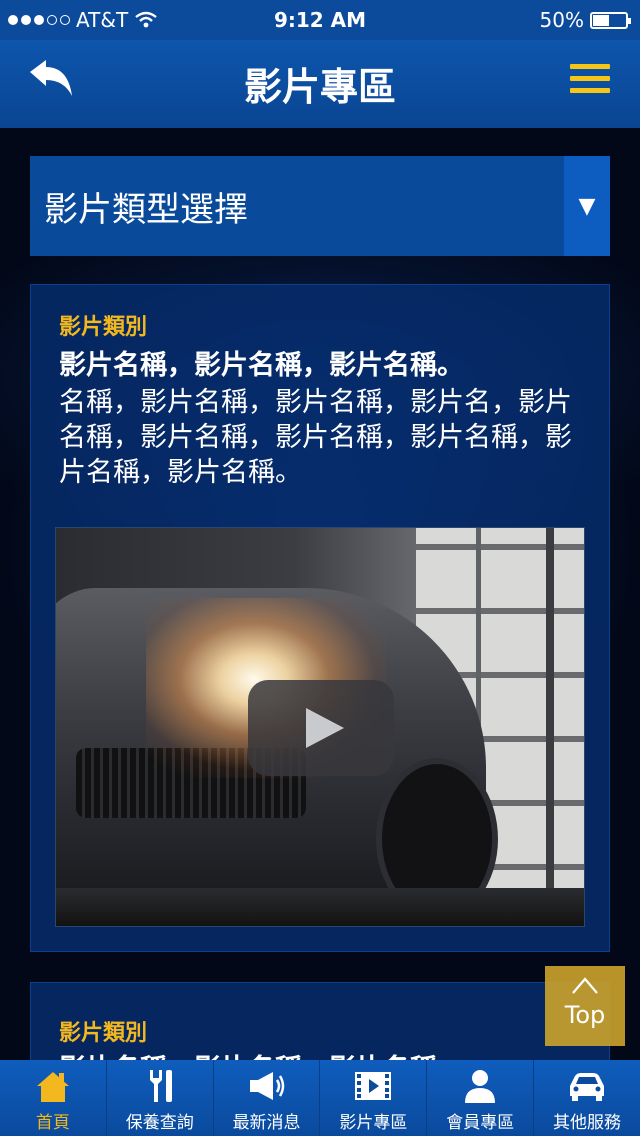 Image resolution: width=640 pixels, height=1136 pixels. What do you see at coordinates (585, 1015) in the screenshot?
I see `back-to-top-label: Top` at bounding box center [585, 1015].